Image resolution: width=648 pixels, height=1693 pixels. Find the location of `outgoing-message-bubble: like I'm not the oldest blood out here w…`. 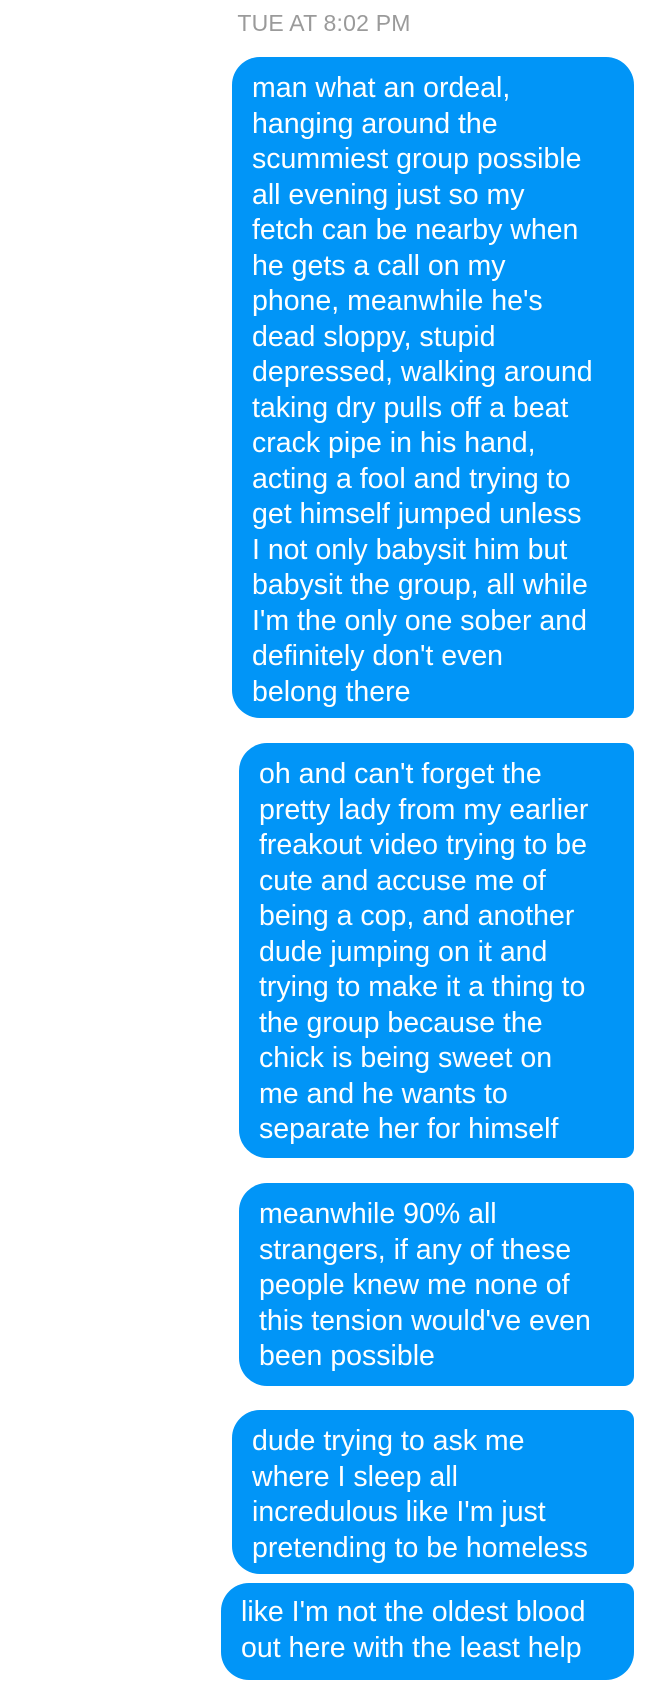

outgoing-message-bubble: like I'm not the oldest blood out here w… is located at coordinates (427, 1631).